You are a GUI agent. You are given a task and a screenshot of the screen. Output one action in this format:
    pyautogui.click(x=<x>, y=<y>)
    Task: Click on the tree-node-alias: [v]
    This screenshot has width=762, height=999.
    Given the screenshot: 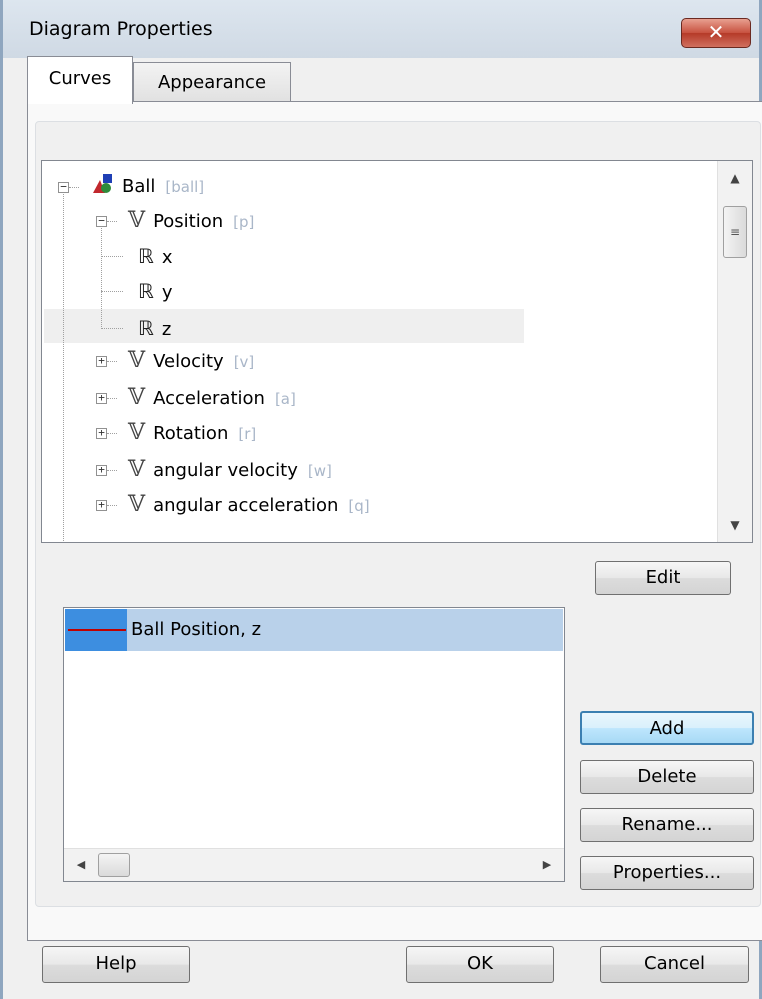 What is the action you would take?
    pyautogui.click(x=244, y=362)
    